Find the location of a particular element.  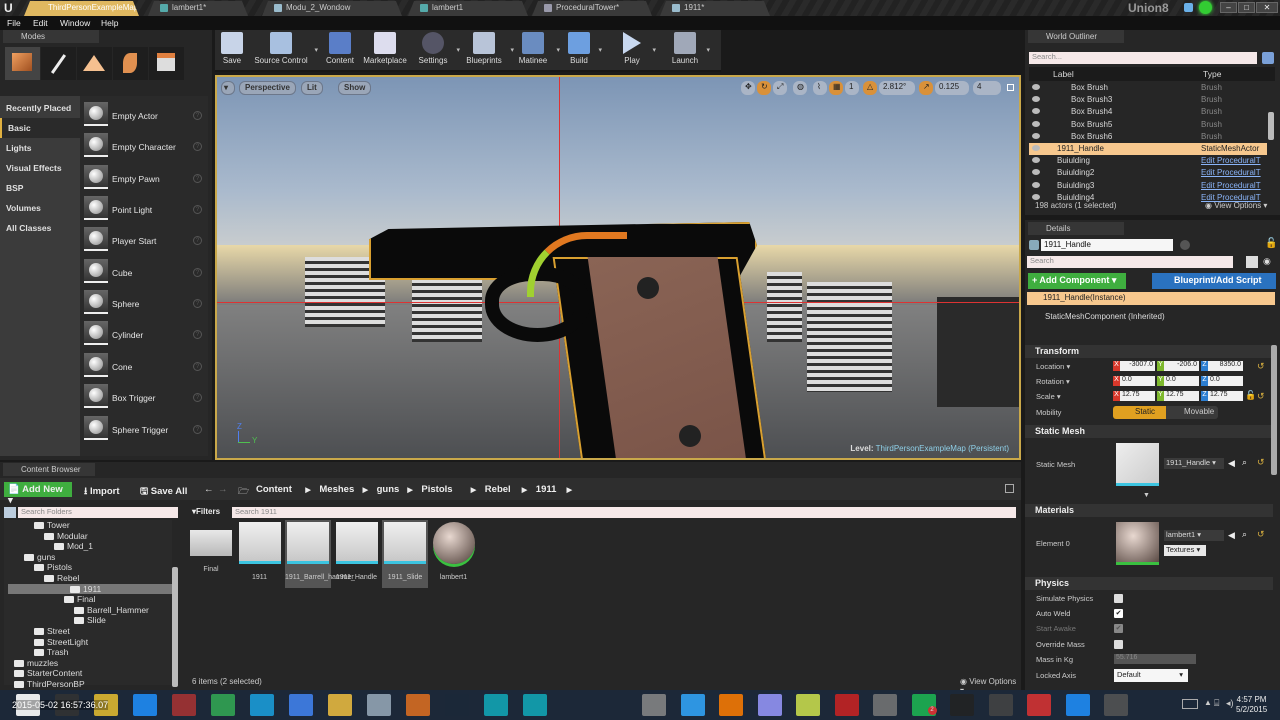

help-icon is located at coordinates (1185, 245).